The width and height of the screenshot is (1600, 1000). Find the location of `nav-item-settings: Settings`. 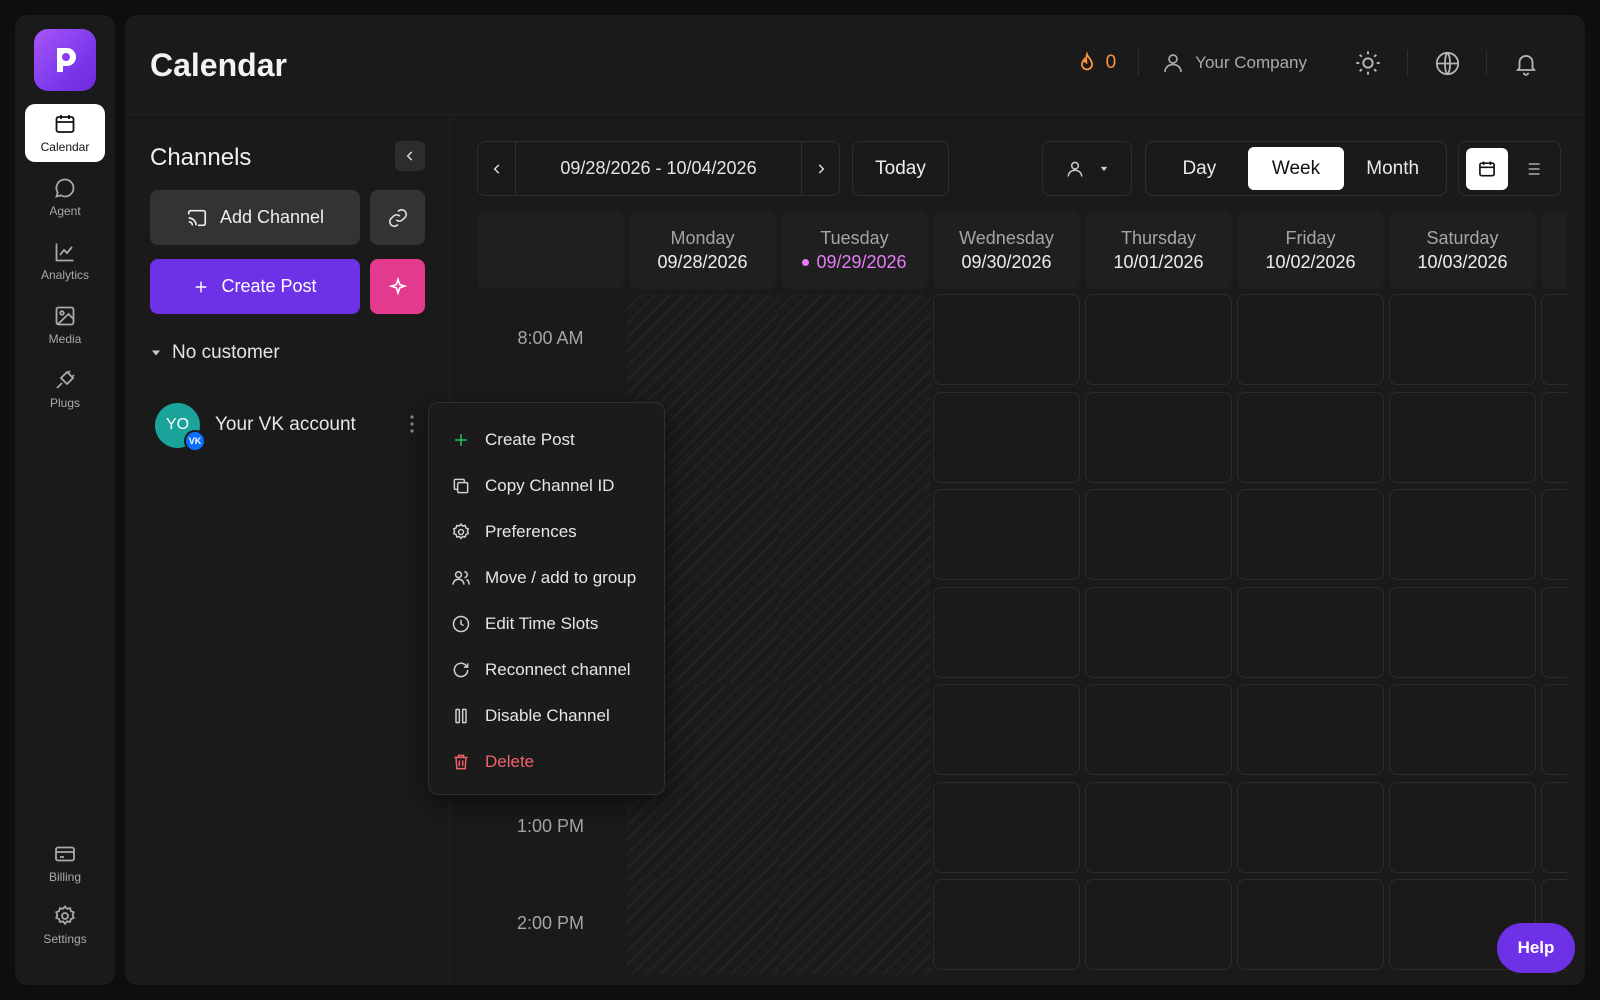

nav-item-settings: Settings is located at coordinates (65, 925).